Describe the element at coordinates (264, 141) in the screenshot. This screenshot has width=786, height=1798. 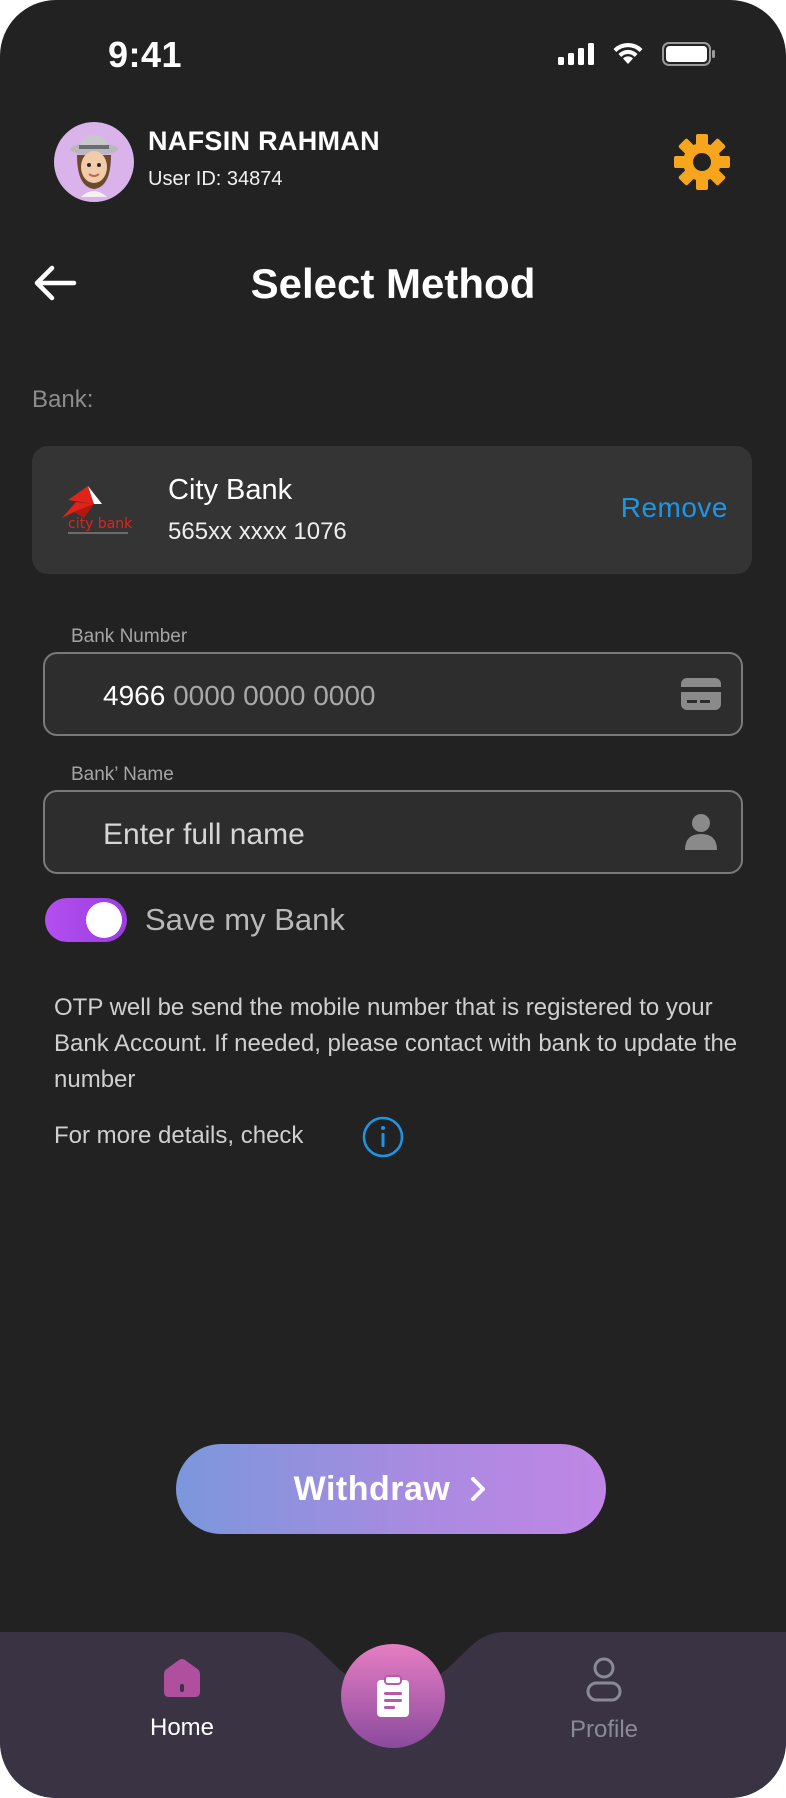
I see `user-name: NAFSIN RAHMAN` at that location.